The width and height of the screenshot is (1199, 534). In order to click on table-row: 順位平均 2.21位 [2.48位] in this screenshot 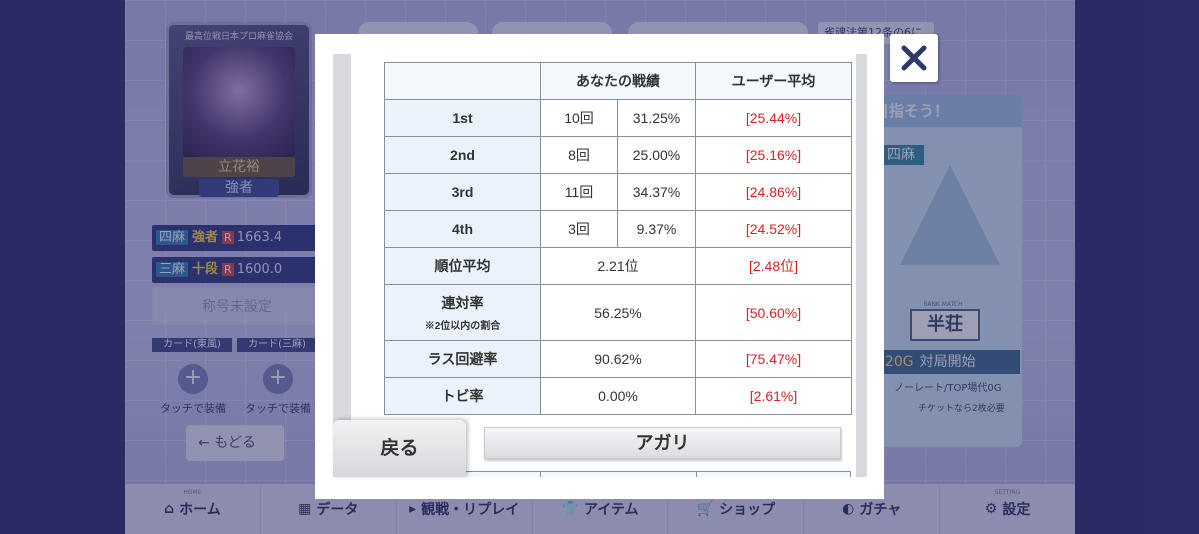, I will do `click(618, 266)`.